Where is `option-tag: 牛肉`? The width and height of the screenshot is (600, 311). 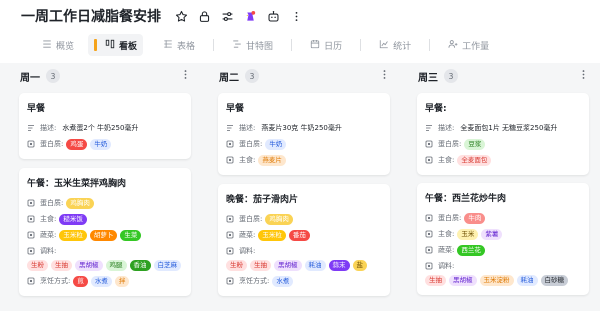
option-tag: 牛肉 is located at coordinates (475, 218).